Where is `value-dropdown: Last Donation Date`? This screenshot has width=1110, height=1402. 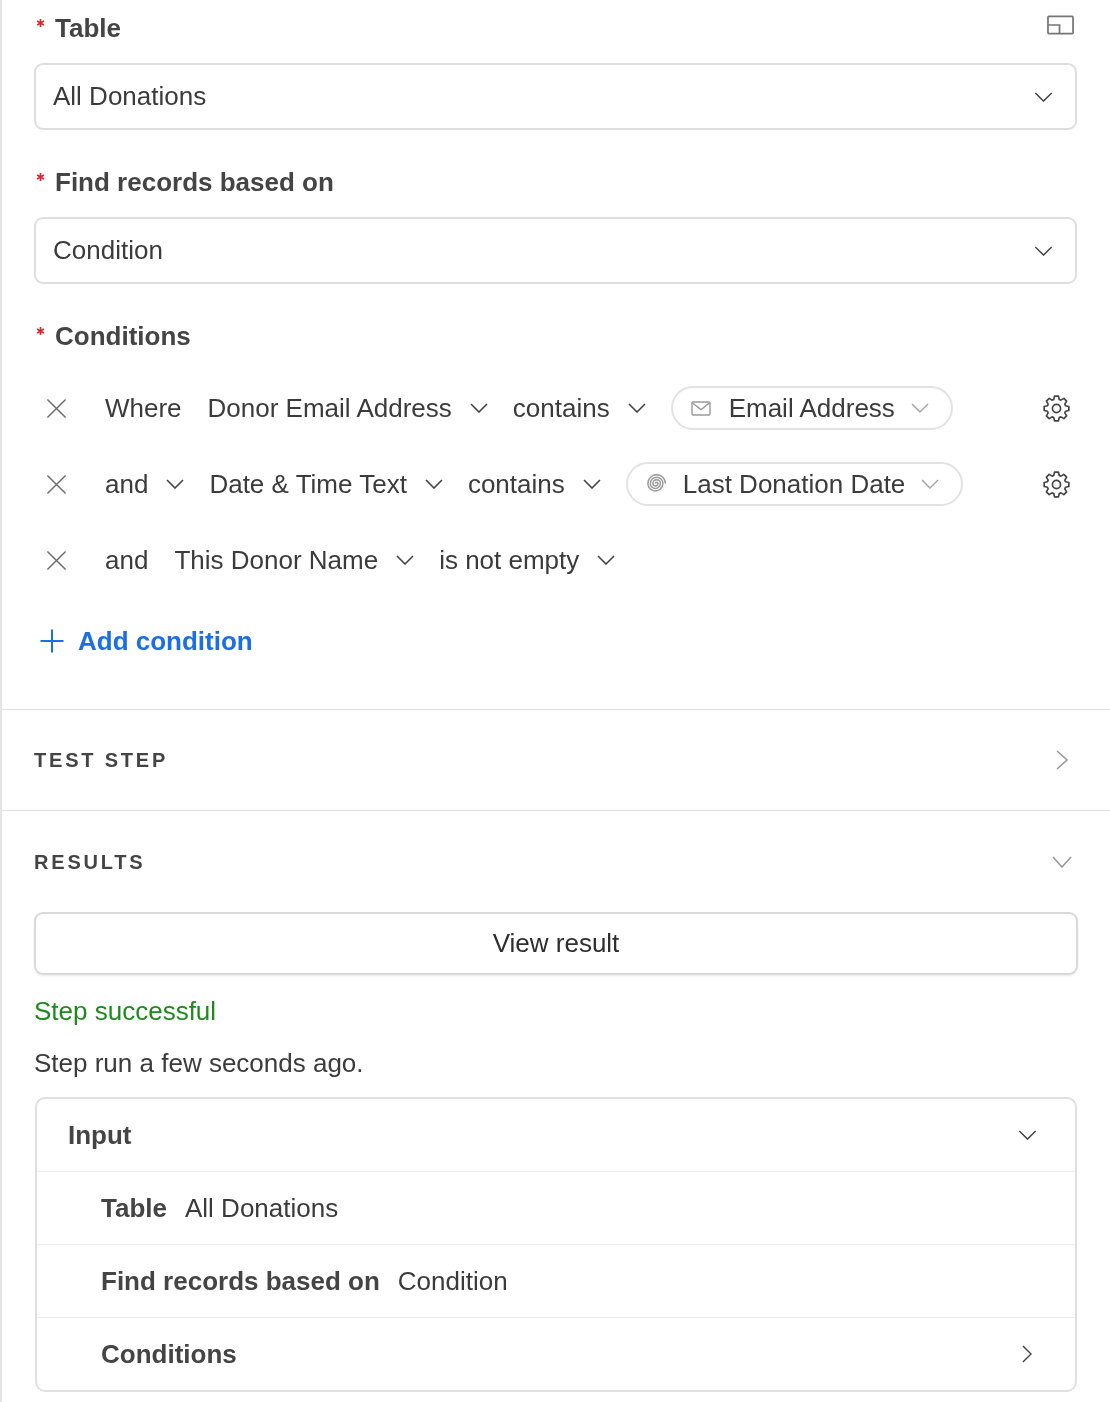
value-dropdown: Last Donation Date is located at coordinates (794, 484).